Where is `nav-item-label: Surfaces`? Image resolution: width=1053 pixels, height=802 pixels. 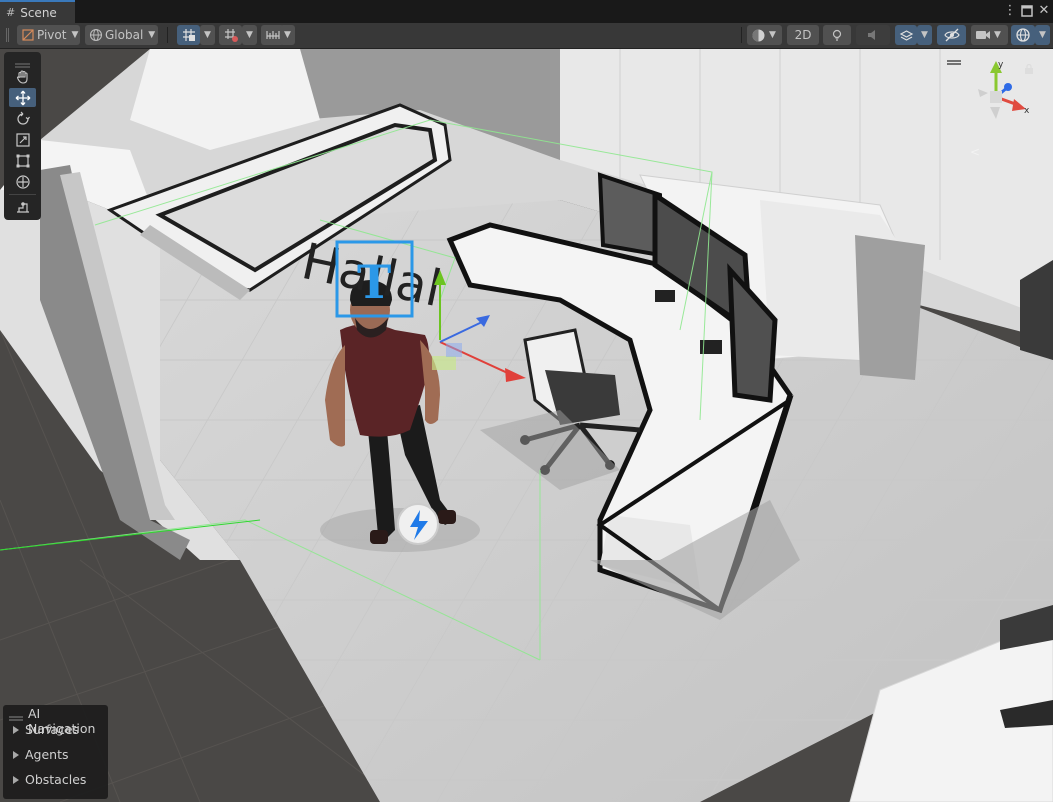 nav-item-label: Surfaces is located at coordinates (52, 729).